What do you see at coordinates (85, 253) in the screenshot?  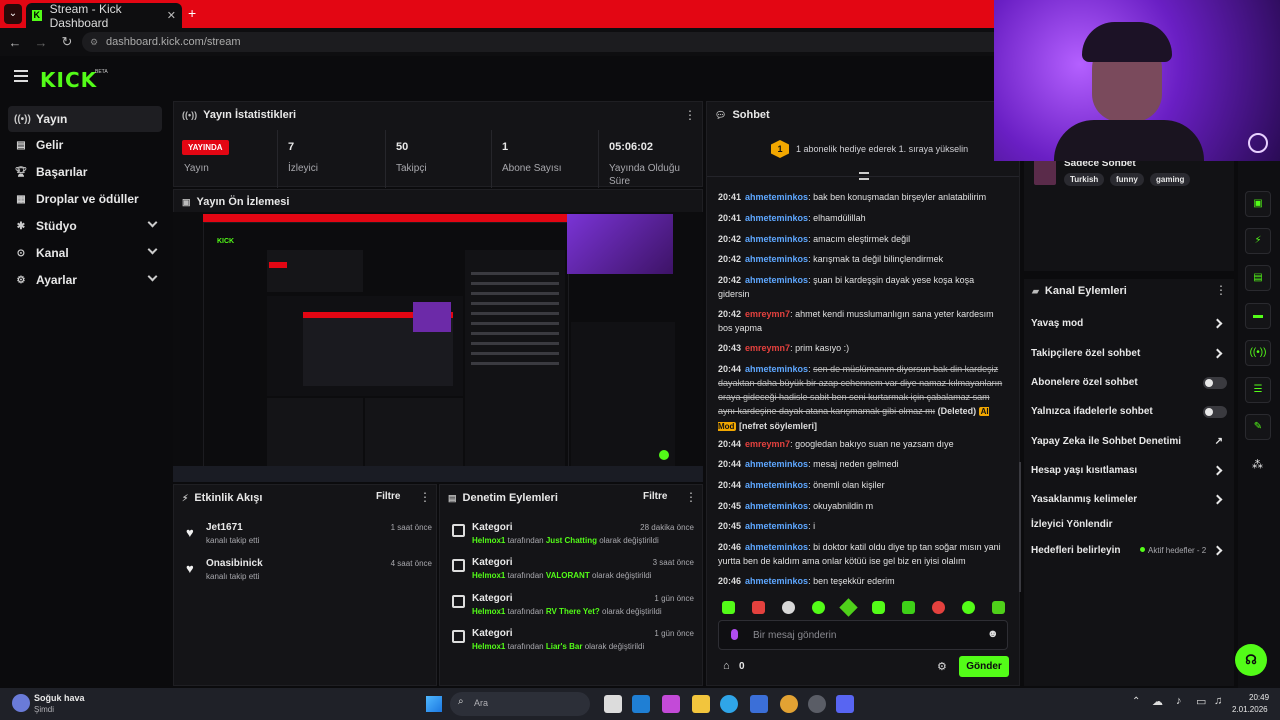 I see `sidebar-item-channel: ⊙ Kanal` at bounding box center [85, 253].